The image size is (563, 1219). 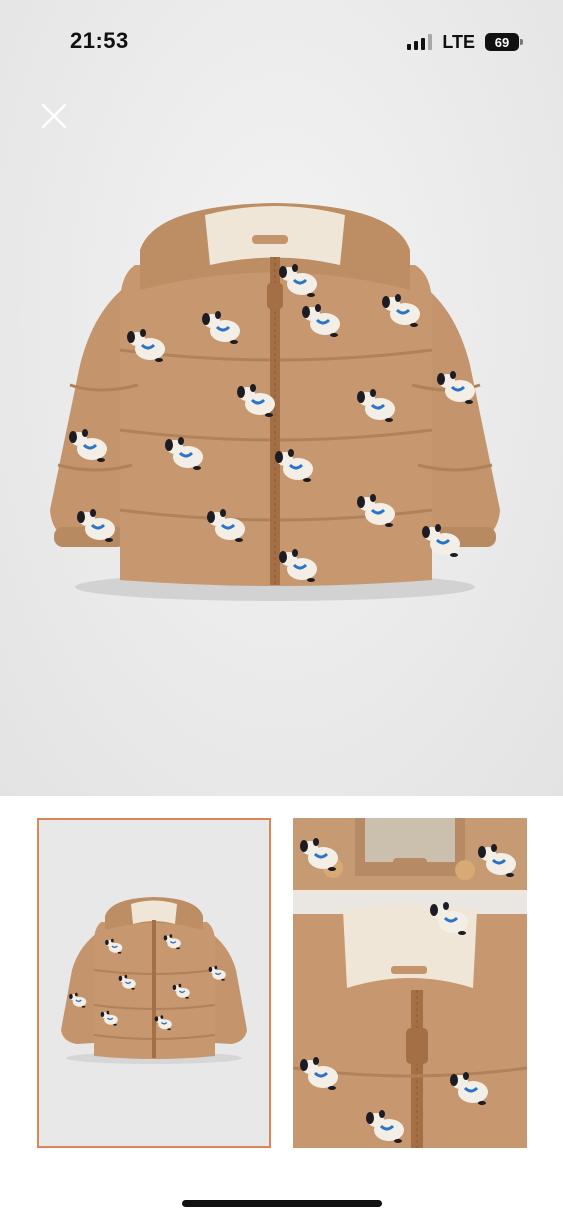 I want to click on battery-icon: 69, so click(x=504, y=42).